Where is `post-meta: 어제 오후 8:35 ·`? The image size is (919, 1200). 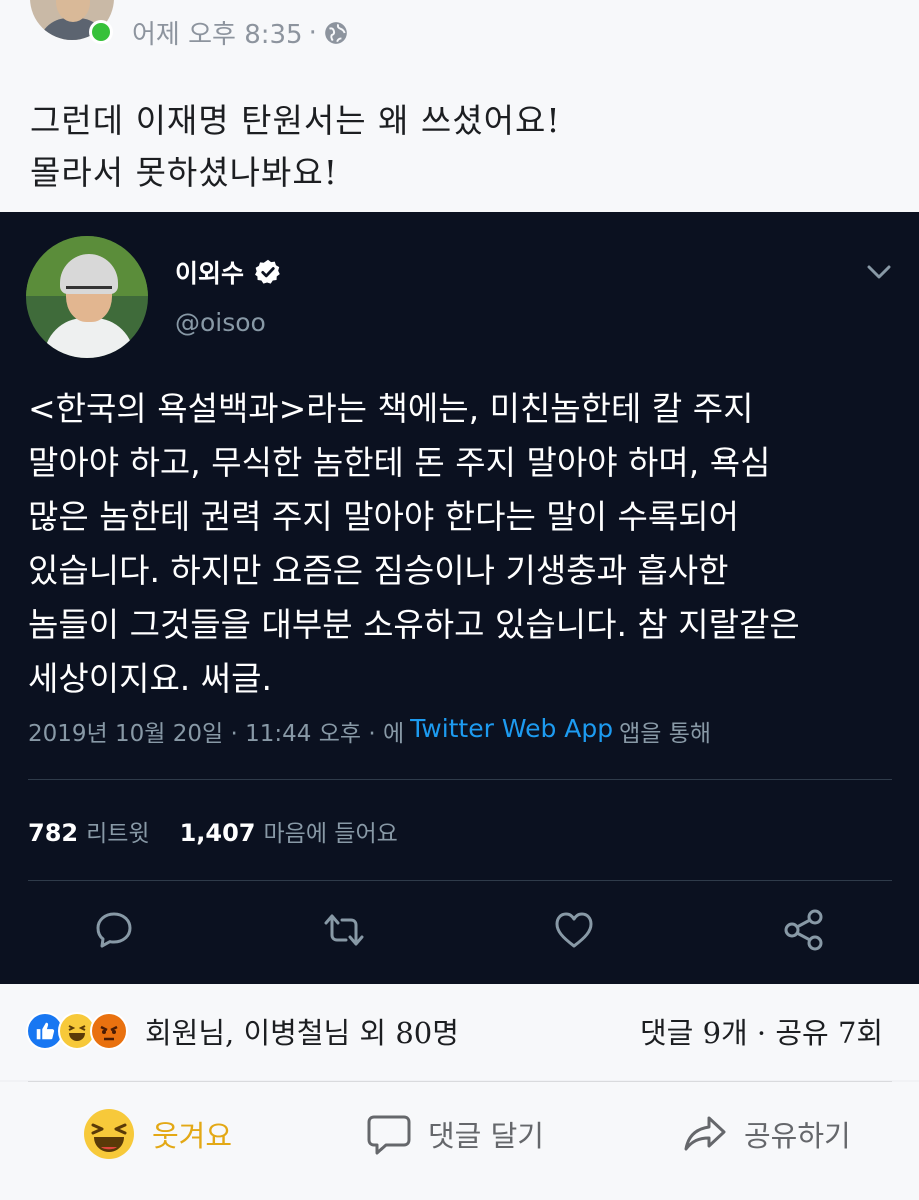
post-meta: 어제 오후 8:35 · is located at coordinates (240, 32).